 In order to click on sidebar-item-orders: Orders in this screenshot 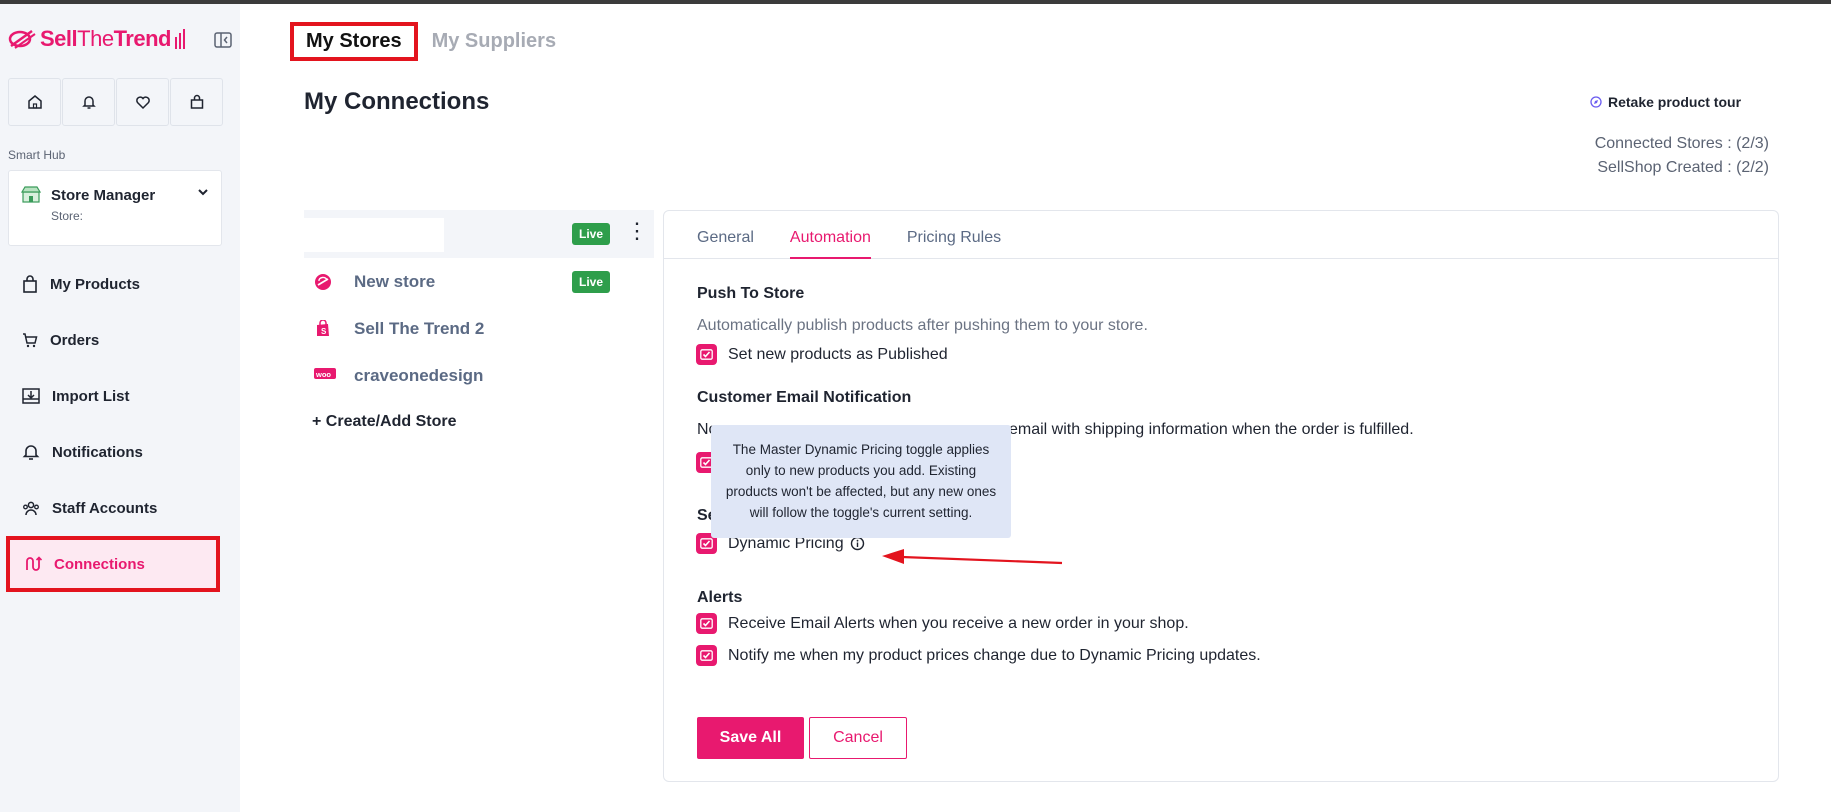, I will do `click(116, 340)`.